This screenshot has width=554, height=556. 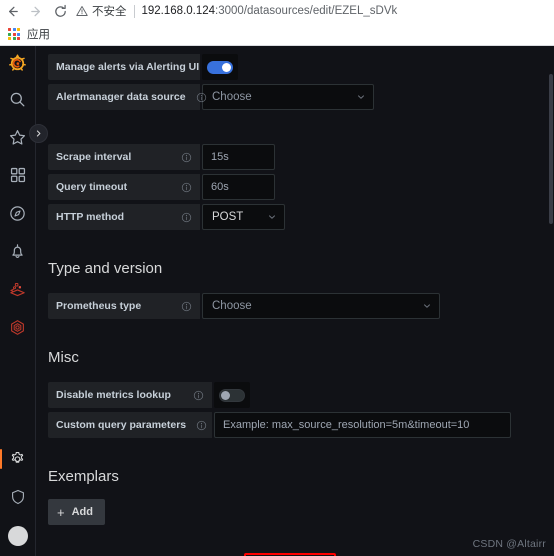 I want to click on query-timeout-value: 60s, so click(x=220, y=187).